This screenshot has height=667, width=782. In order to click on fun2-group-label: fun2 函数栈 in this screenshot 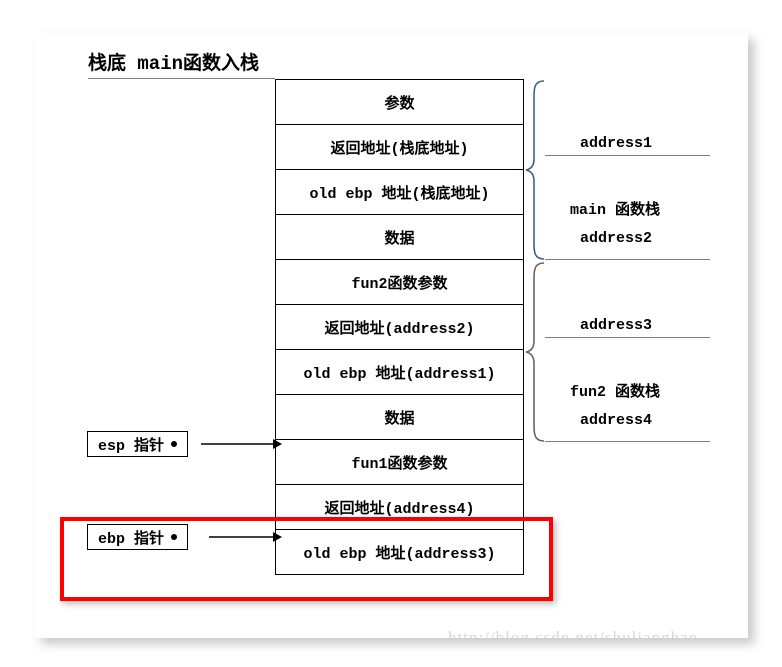, I will do `click(615, 392)`.